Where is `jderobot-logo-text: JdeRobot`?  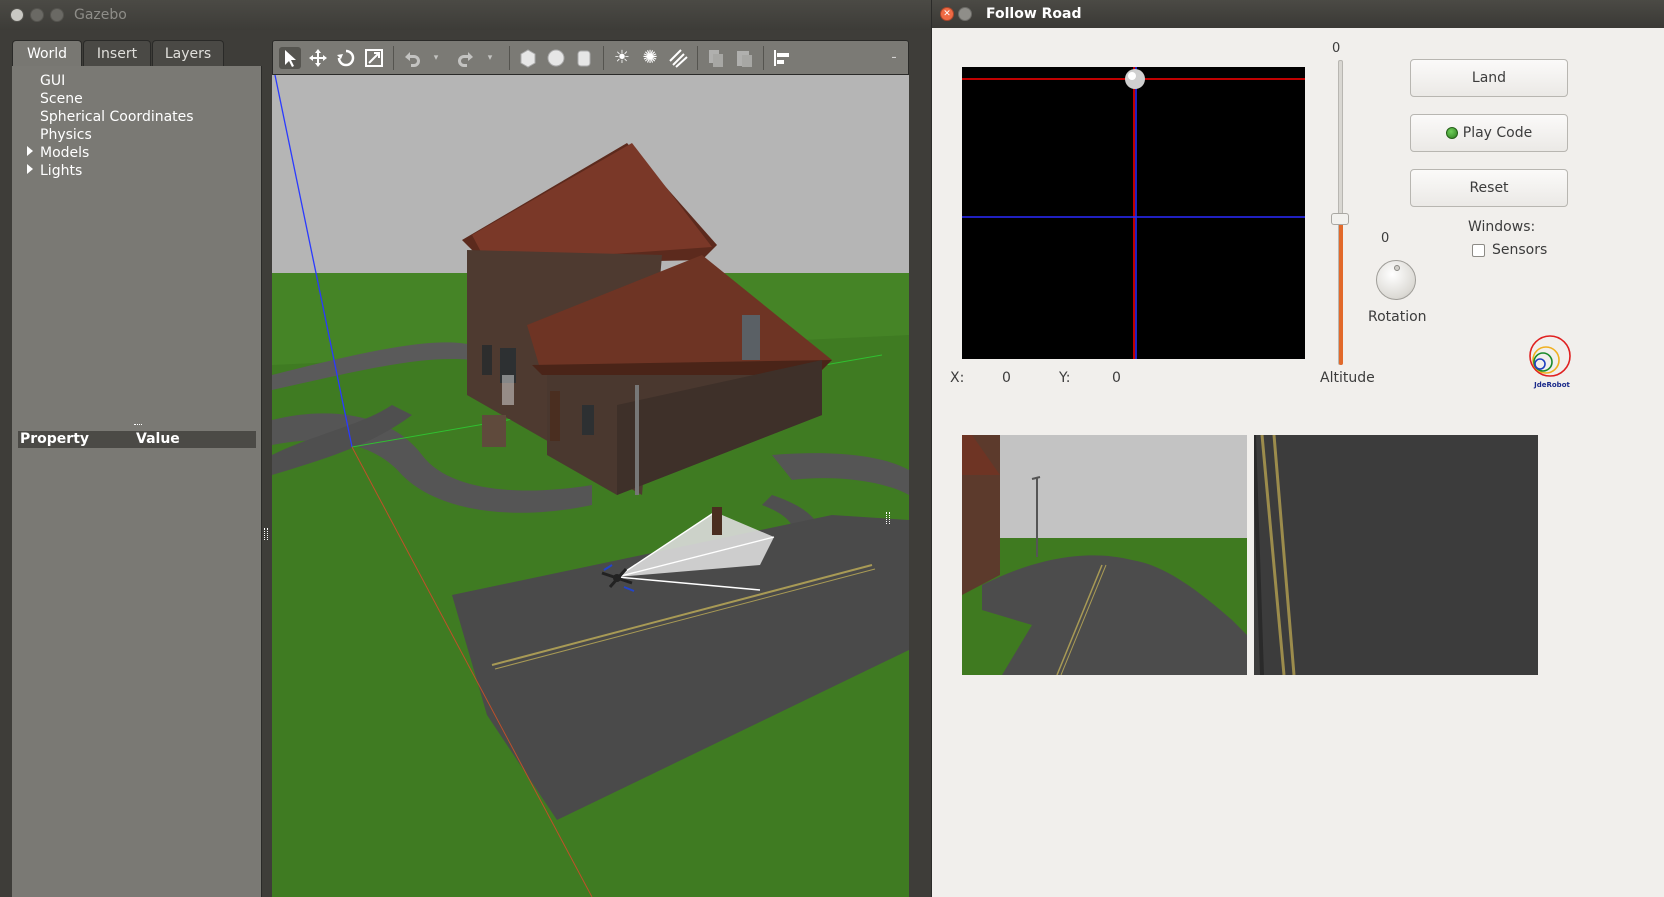
jderobot-logo-text: JdeRobot is located at coordinates (1551, 385).